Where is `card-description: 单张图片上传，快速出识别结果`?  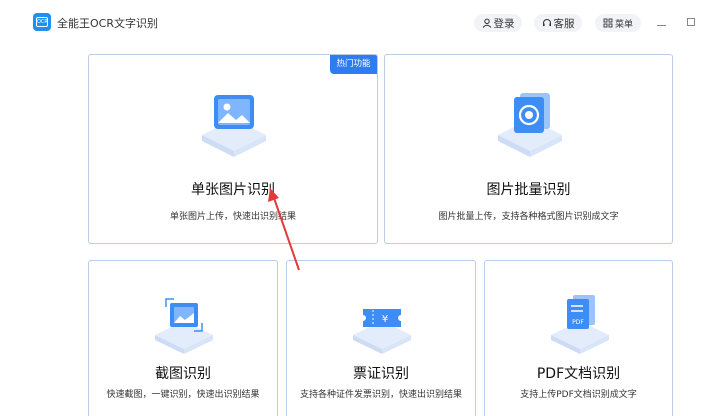 card-description: 单张图片上传，快速出识别结果 is located at coordinates (232, 217).